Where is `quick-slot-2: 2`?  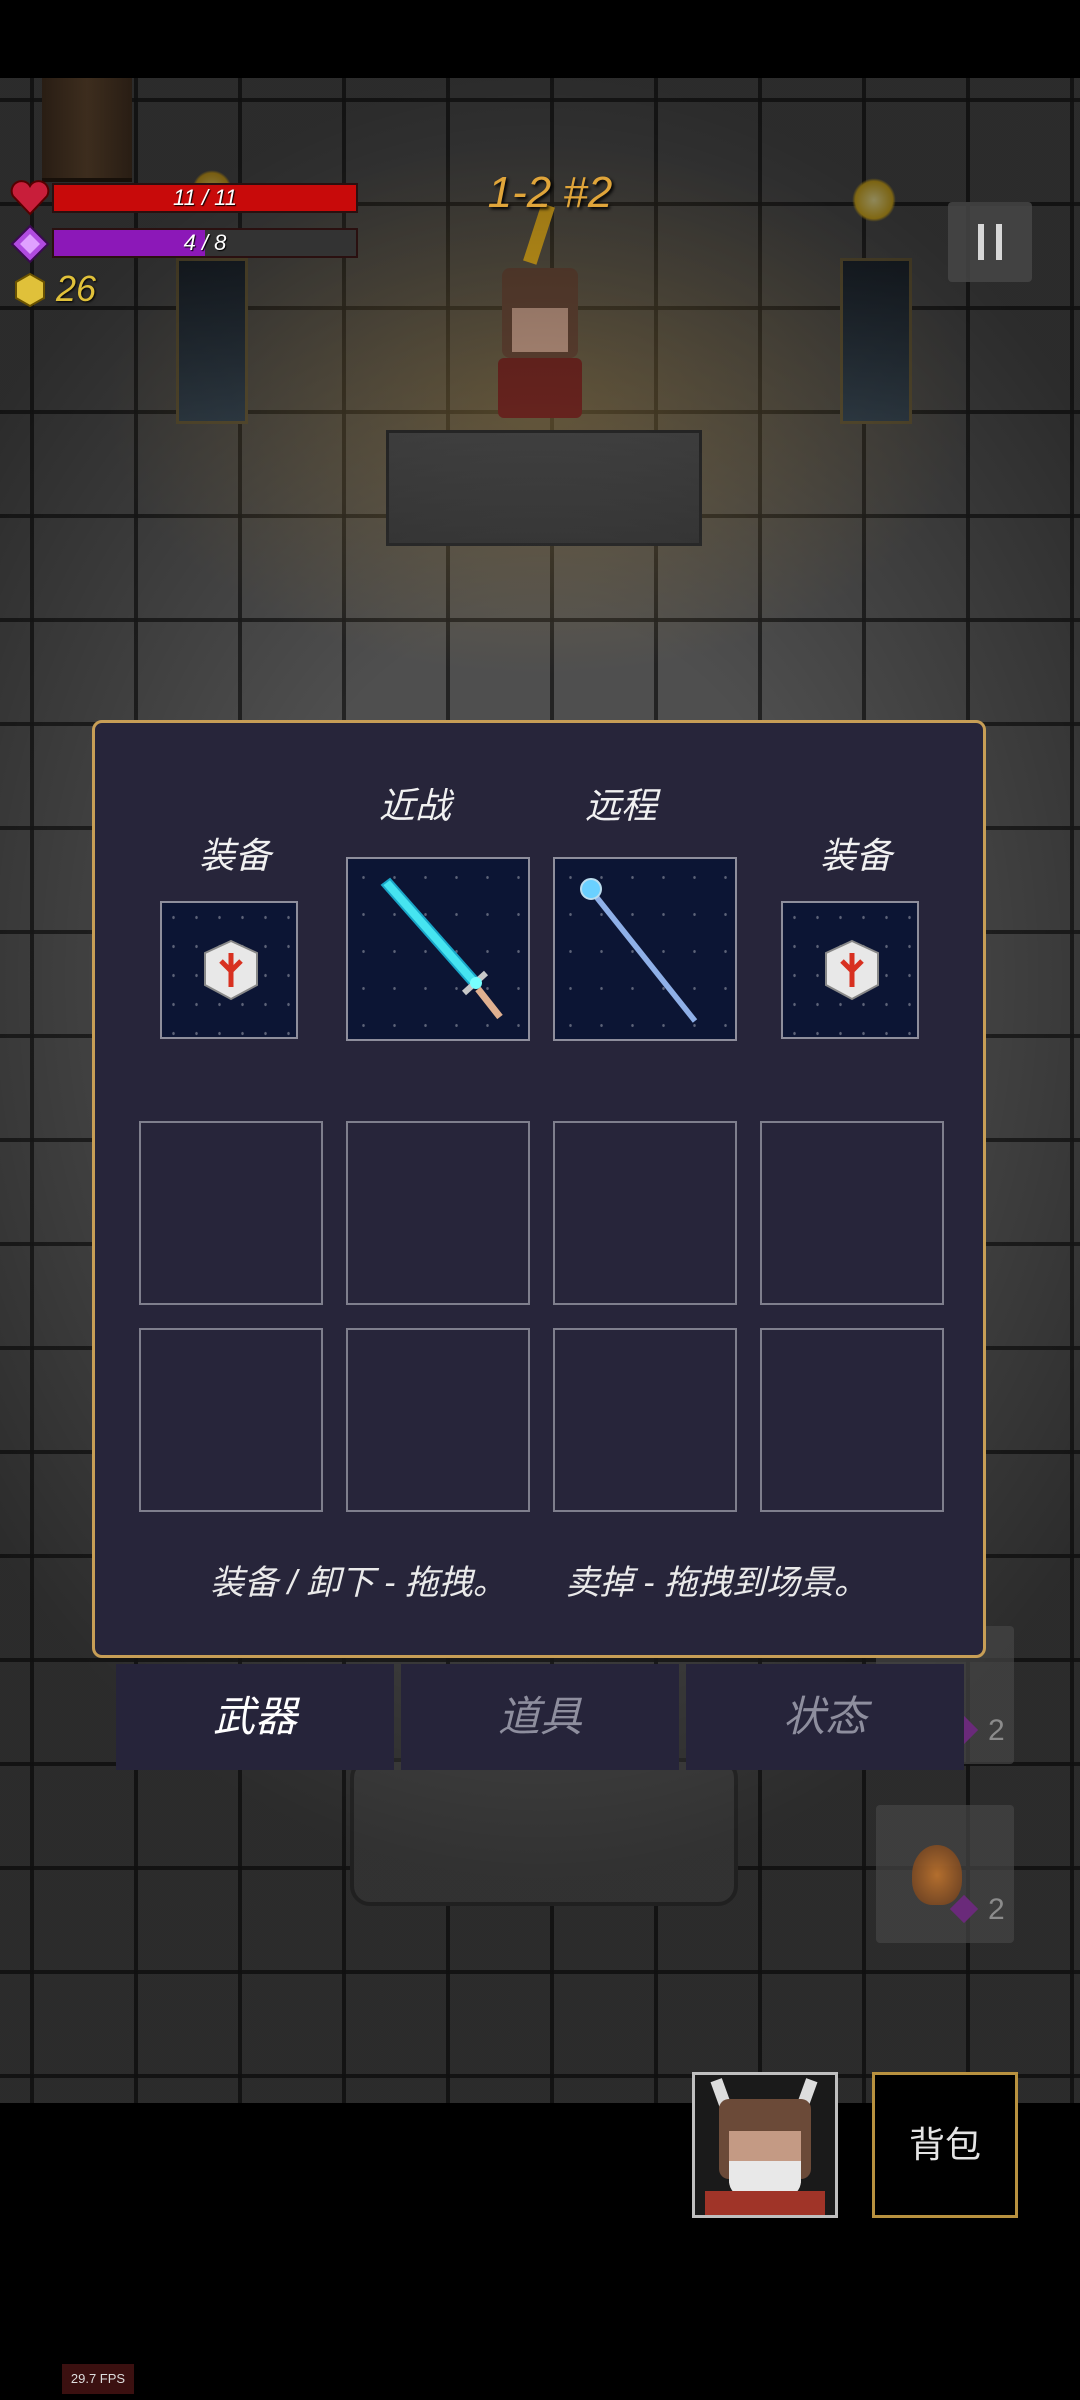
quick-slot-2: 2 is located at coordinates (945, 1874).